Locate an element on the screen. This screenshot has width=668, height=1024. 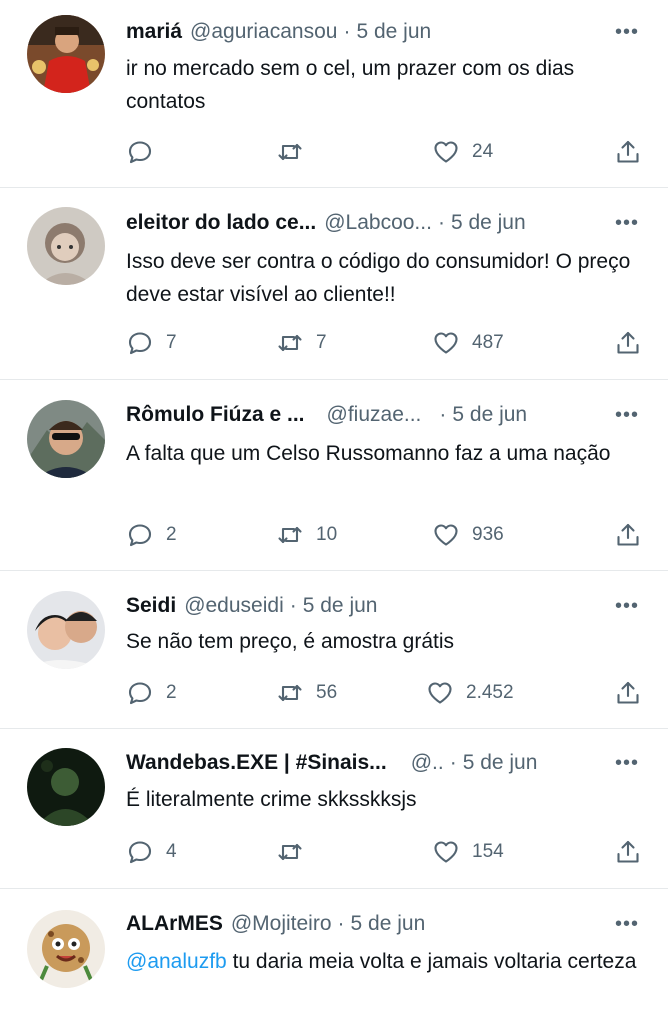
reply-count: 2 is located at coordinates (171, 692).